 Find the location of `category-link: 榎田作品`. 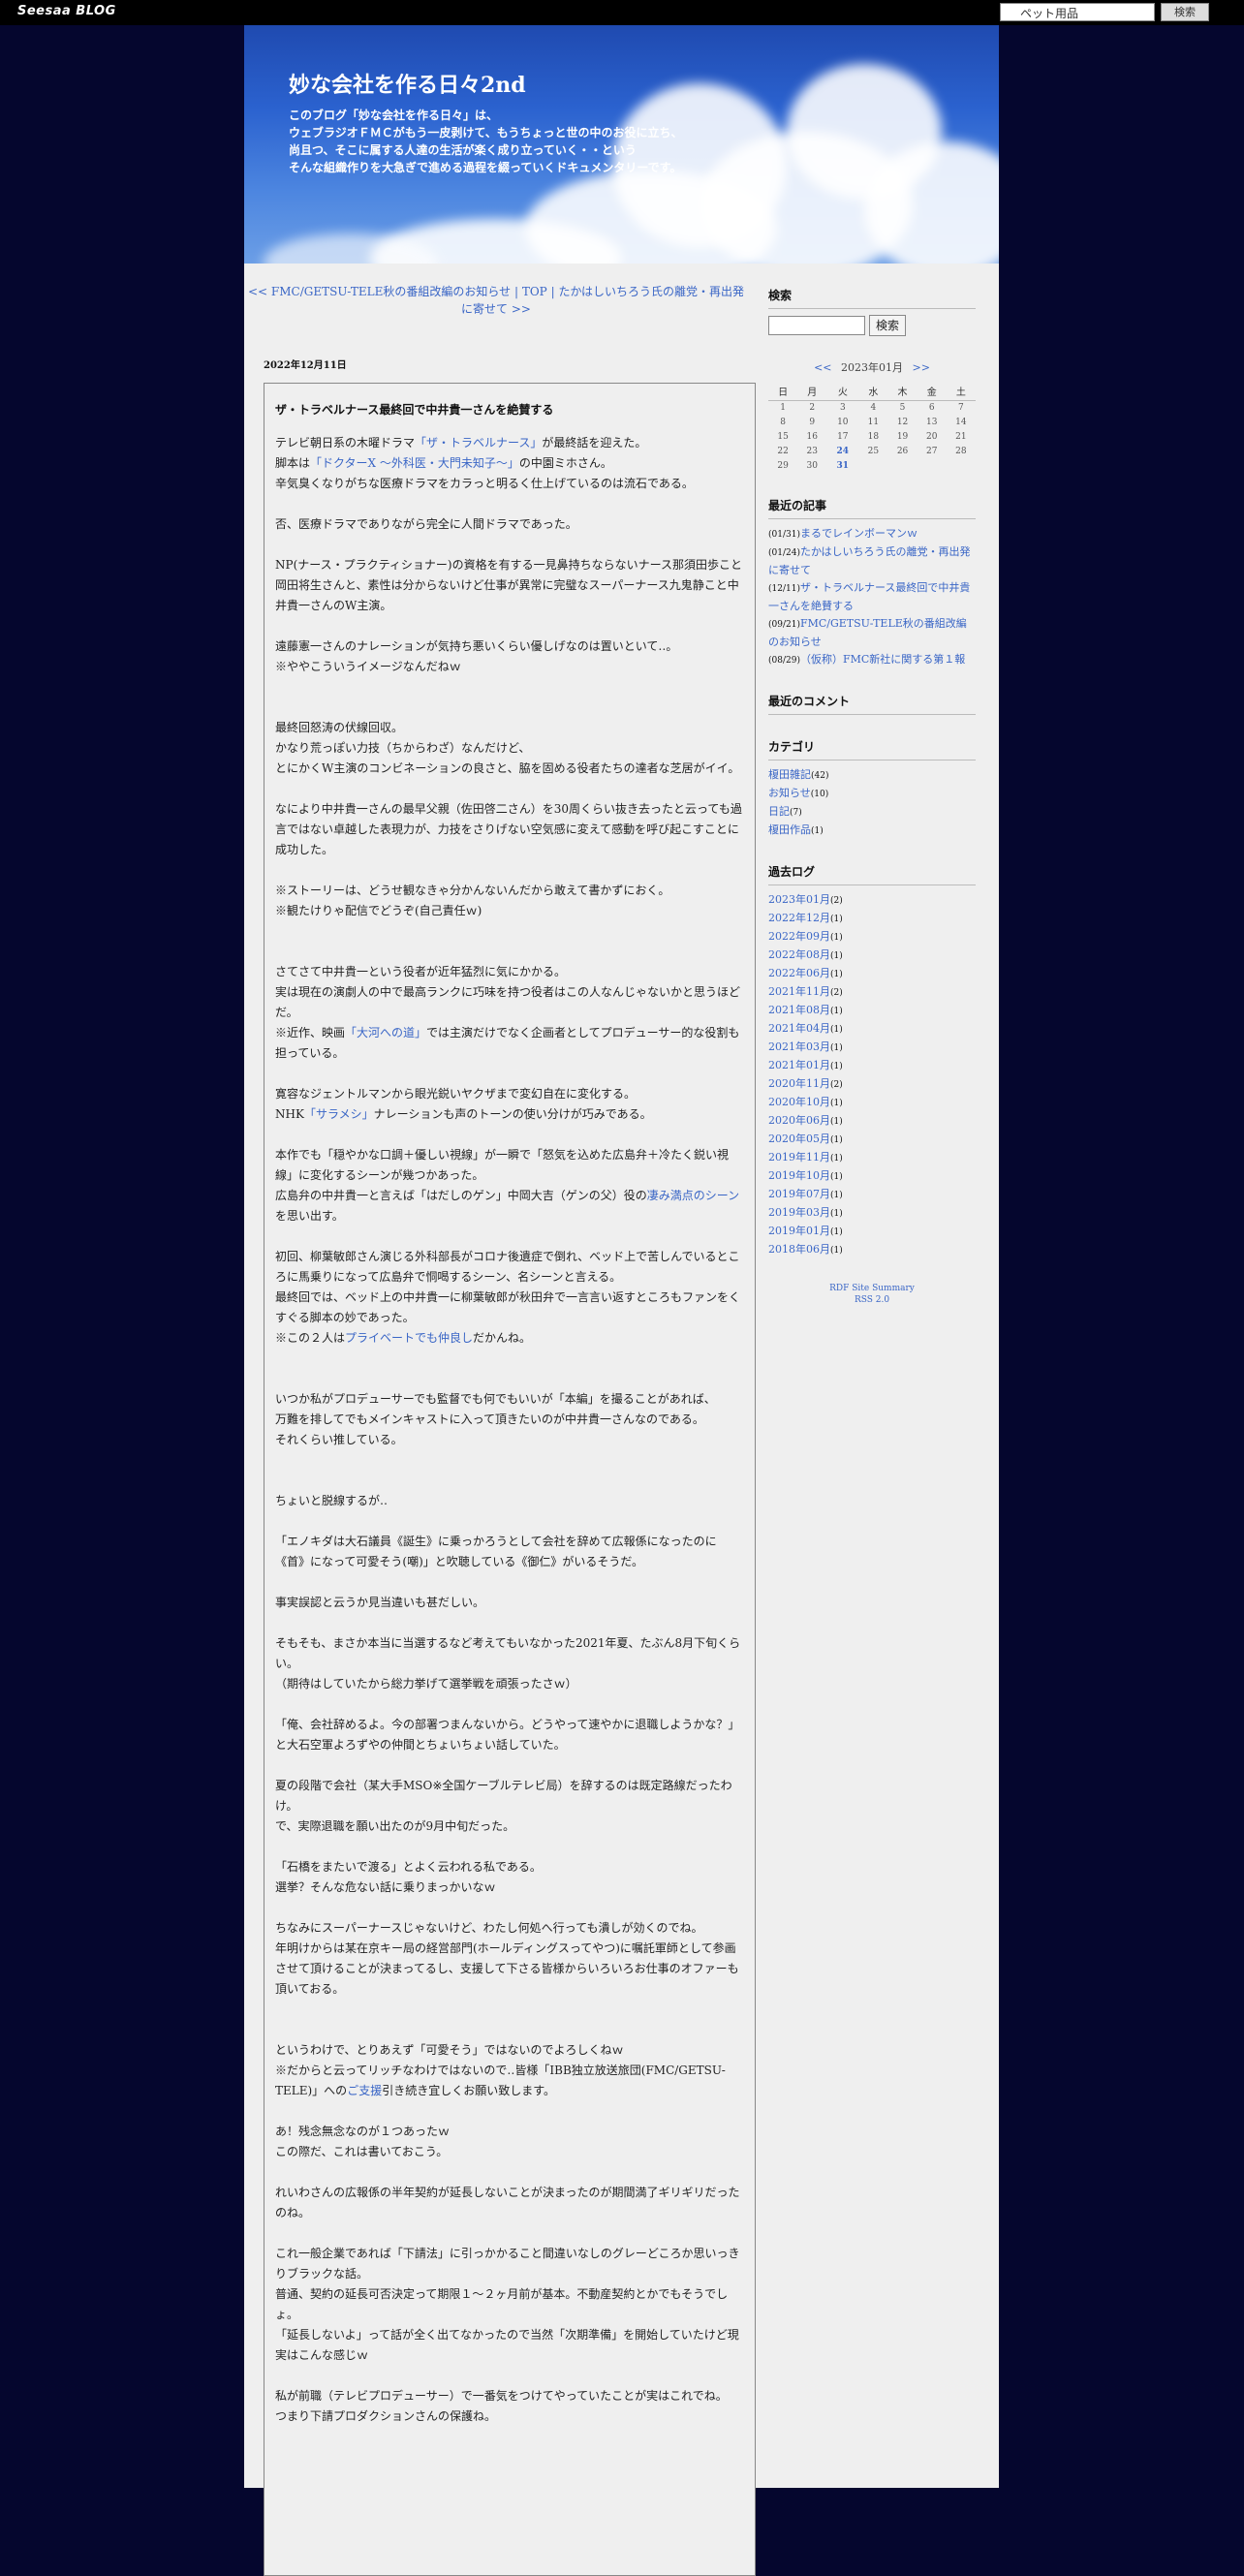

category-link: 榎田作品 is located at coordinates (789, 829).